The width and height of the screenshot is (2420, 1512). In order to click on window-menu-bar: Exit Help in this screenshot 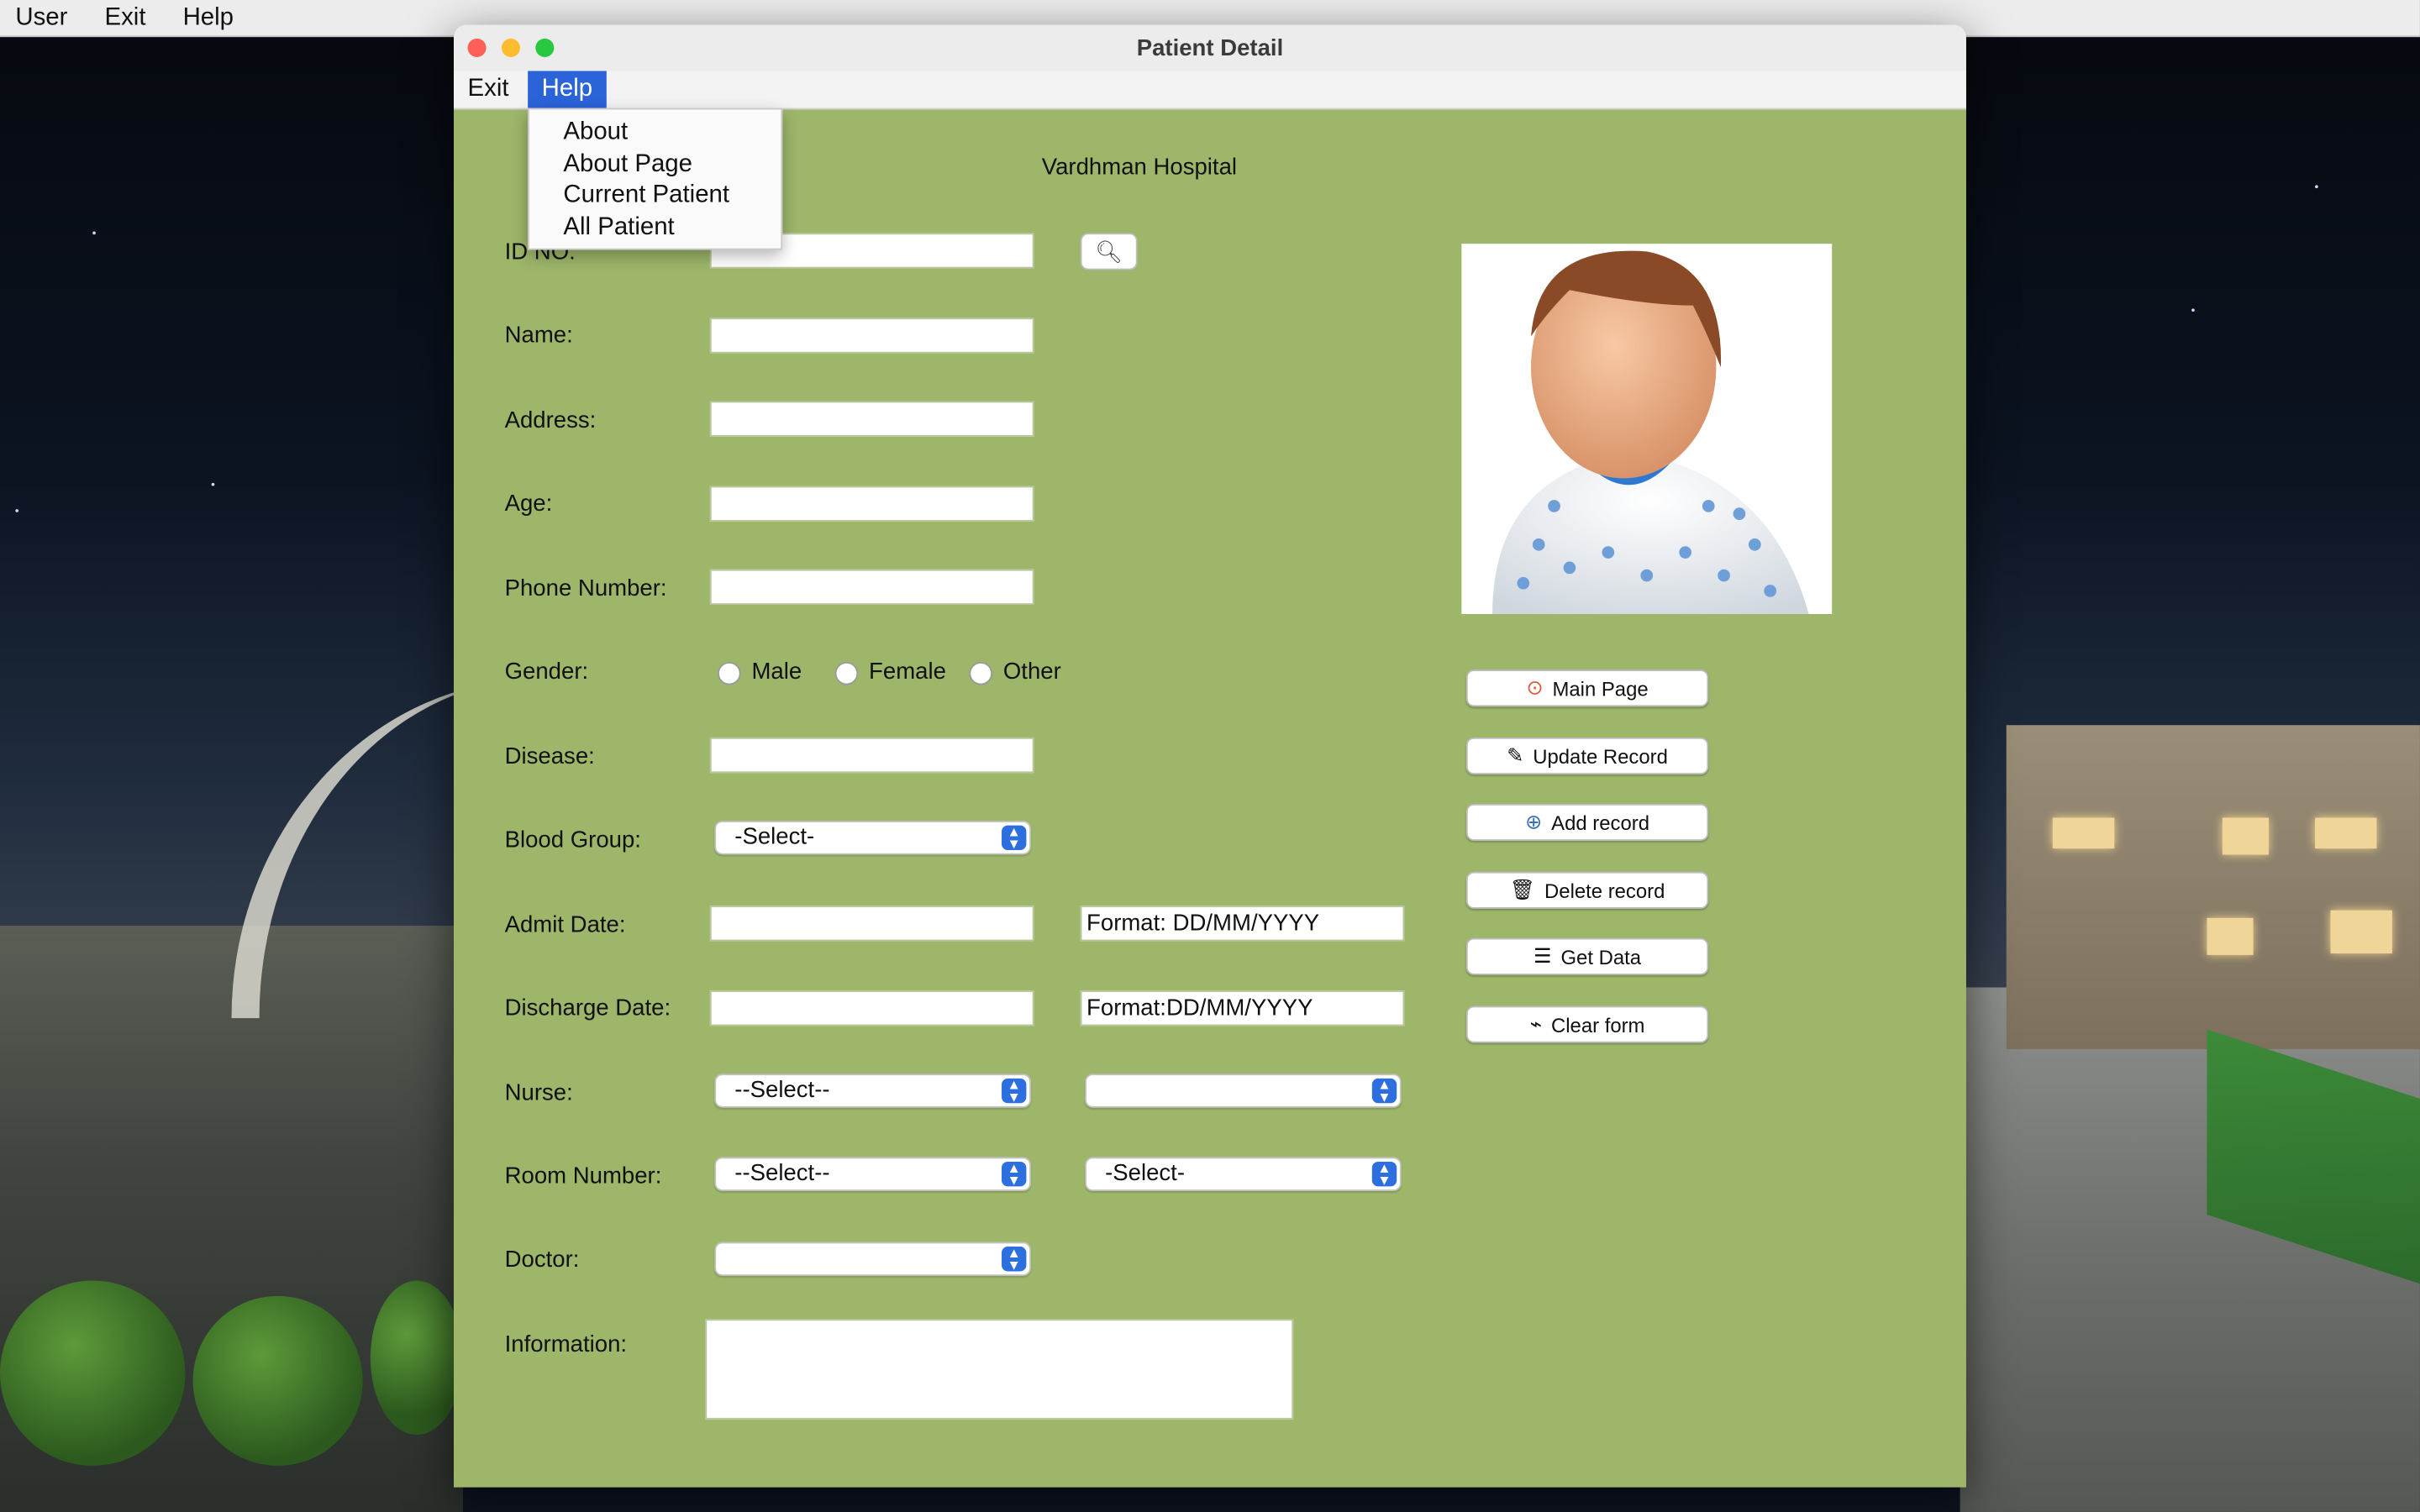, I will do `click(1209, 90)`.